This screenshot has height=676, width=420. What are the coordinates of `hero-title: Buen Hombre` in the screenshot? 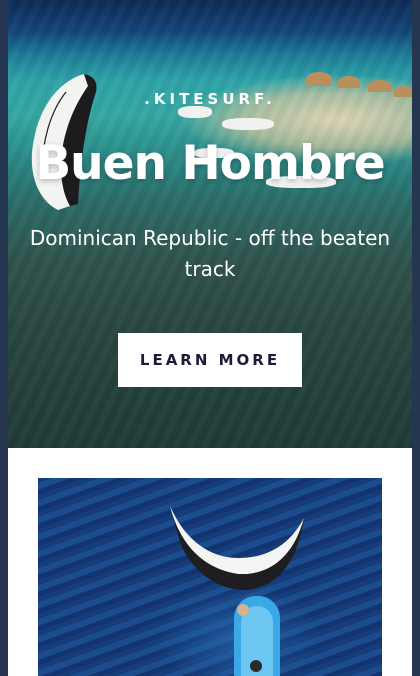 It's located at (210, 163).